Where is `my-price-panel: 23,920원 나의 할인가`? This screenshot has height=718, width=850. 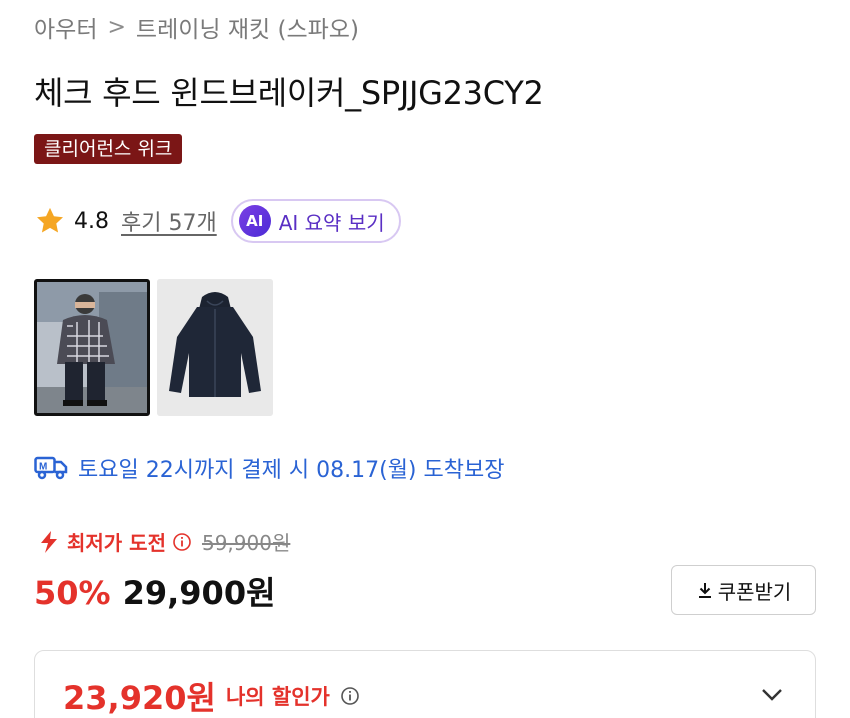
my-price-panel: 23,920원 나의 할인가 is located at coordinates (425, 684).